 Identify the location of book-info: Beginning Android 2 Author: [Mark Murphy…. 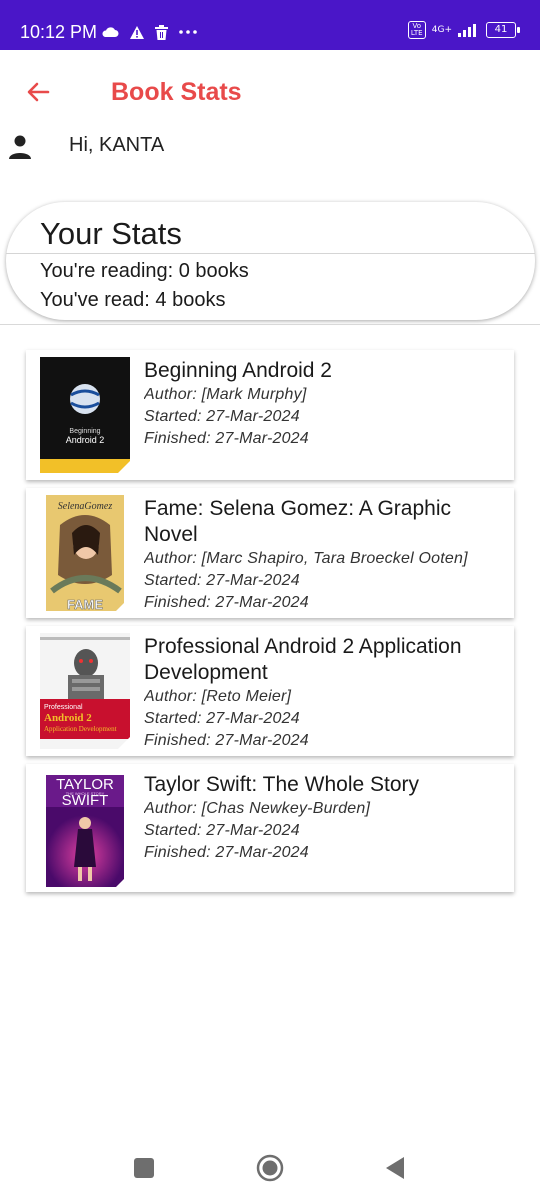
(324, 419).